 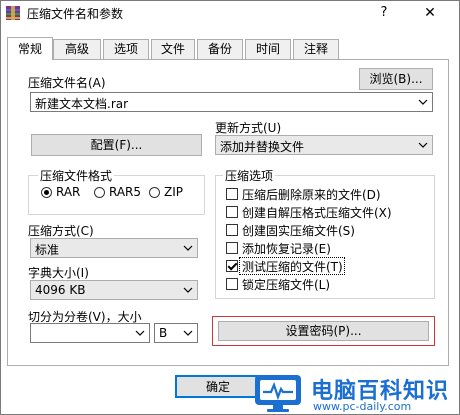 What do you see at coordinates (317, 212) in the screenshot?
I see `sfx-label: 创建自解压格式压缩文件(X)` at bounding box center [317, 212].